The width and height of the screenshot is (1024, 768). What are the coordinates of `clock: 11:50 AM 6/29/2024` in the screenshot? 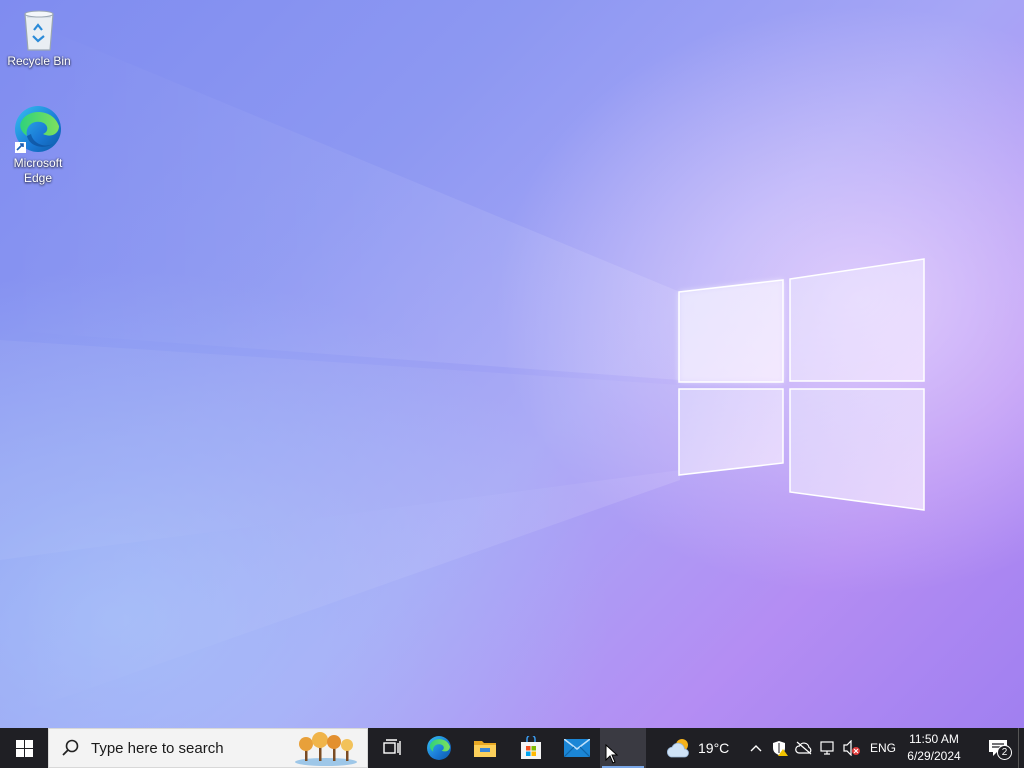 It's located at (934, 748).